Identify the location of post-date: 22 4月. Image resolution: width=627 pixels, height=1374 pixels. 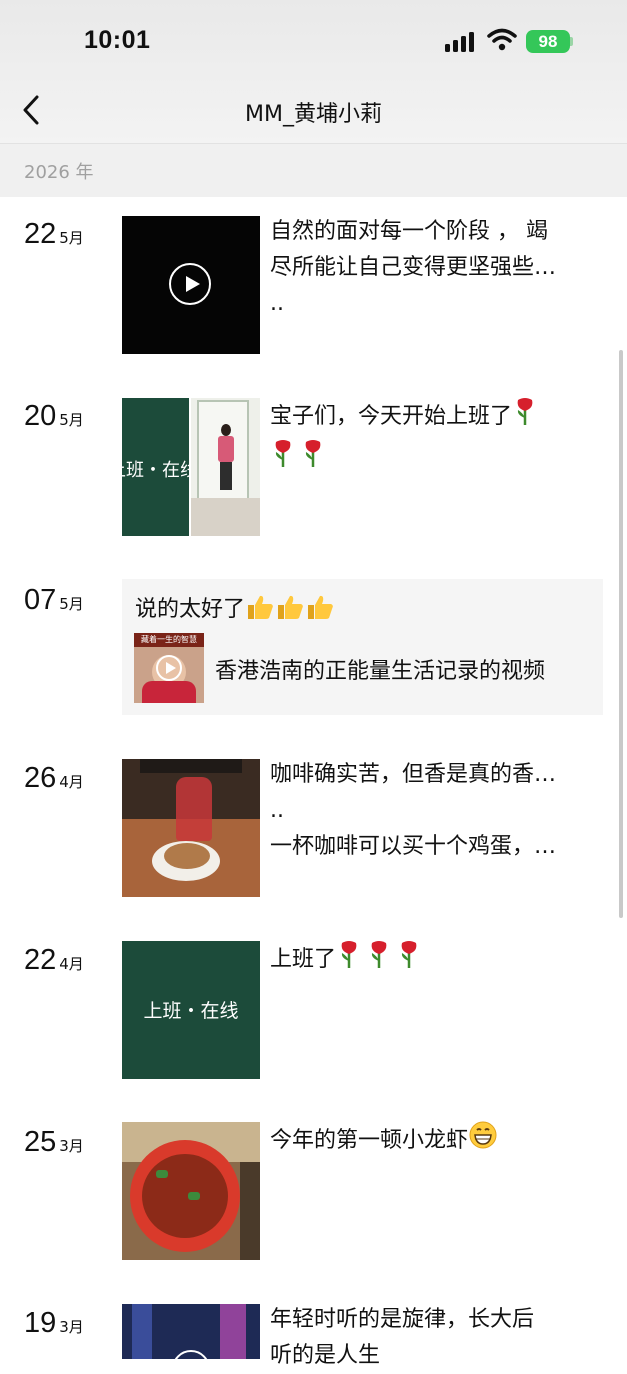
(54, 960).